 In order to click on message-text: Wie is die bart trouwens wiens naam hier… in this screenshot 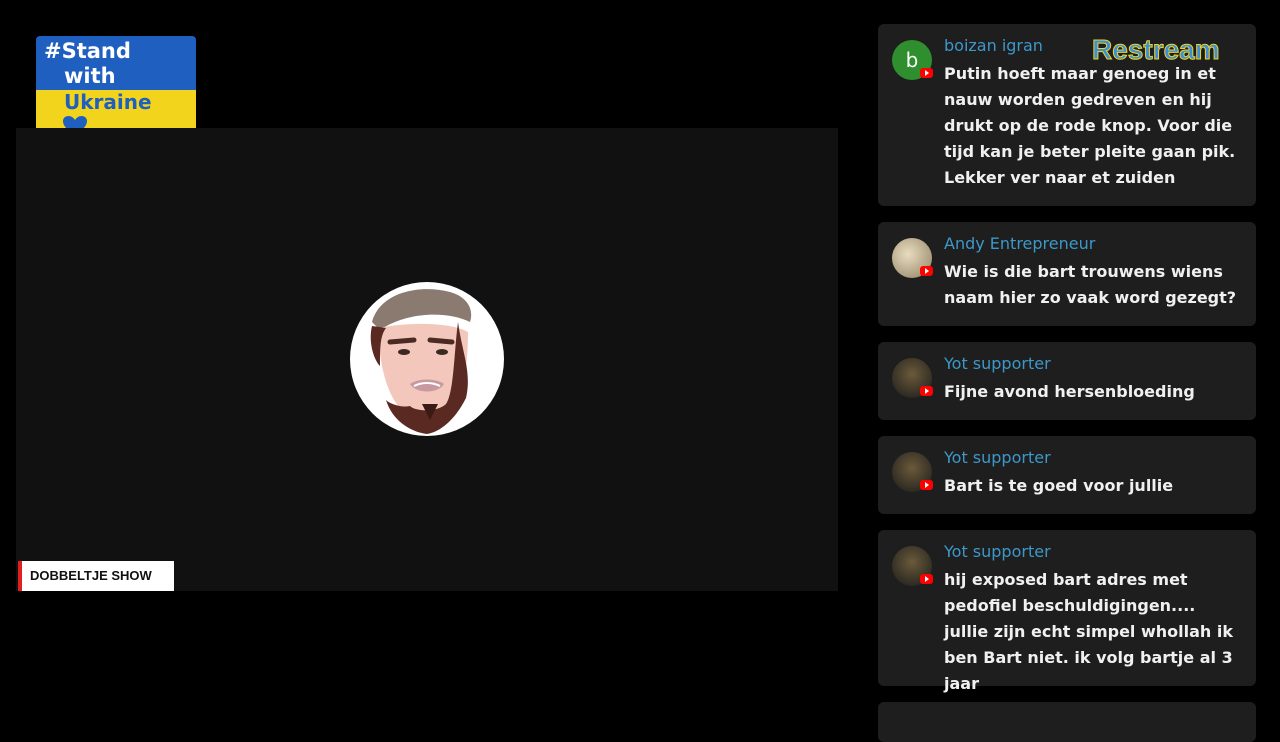, I will do `click(1090, 284)`.